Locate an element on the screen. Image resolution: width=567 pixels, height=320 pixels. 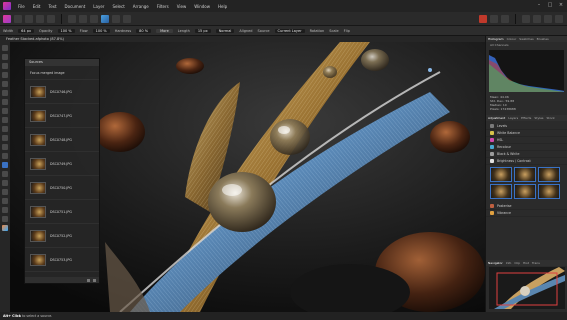
source-item: DSC0751.JPG is located at coordinates (62, 212).